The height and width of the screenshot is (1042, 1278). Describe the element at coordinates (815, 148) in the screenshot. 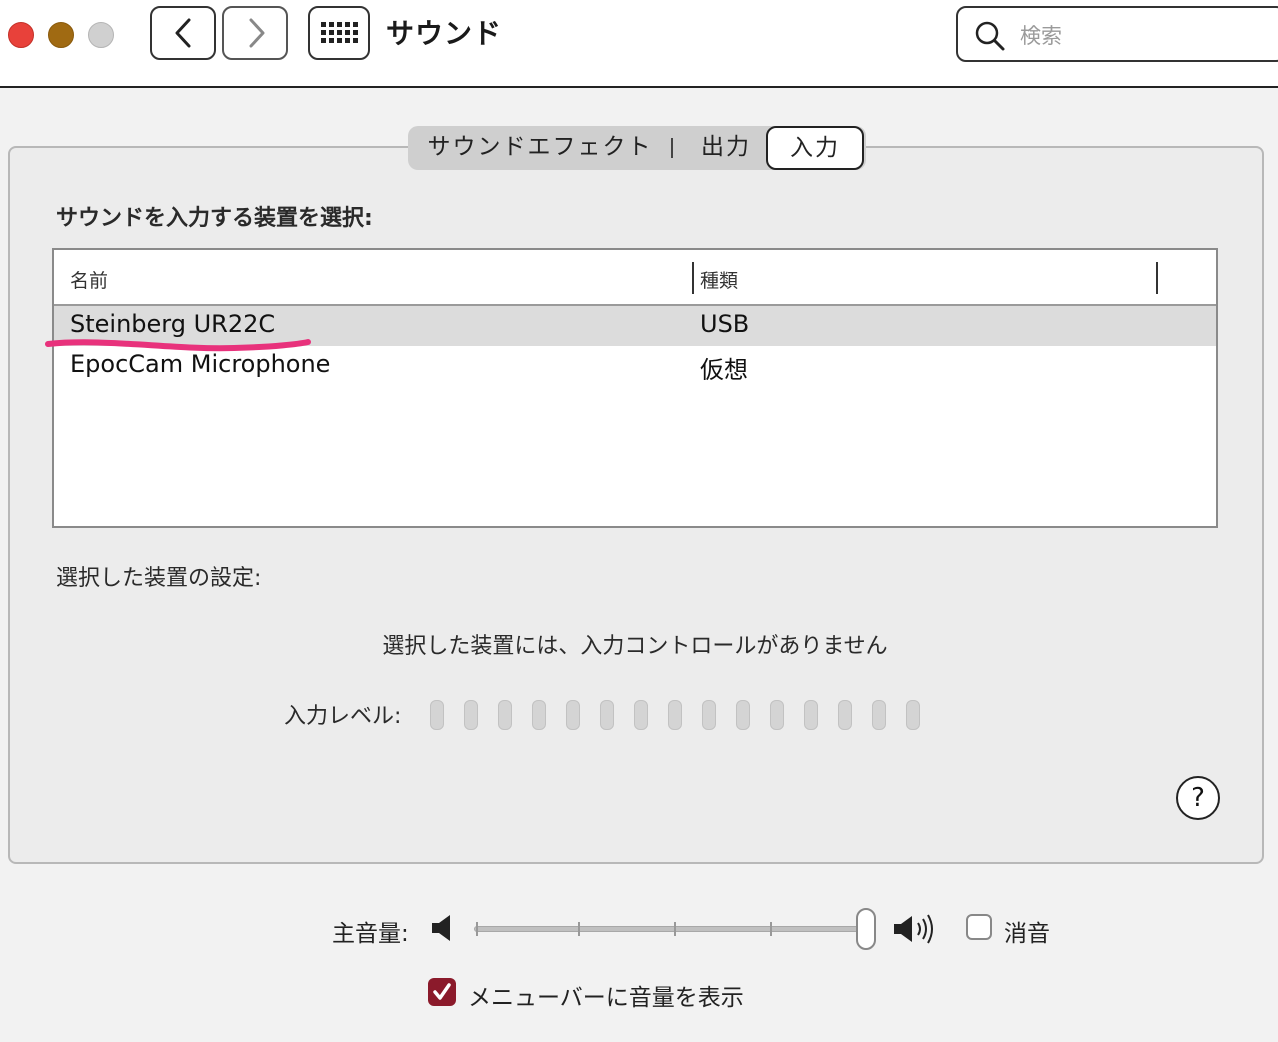

I see `tab-input: 入力` at that location.